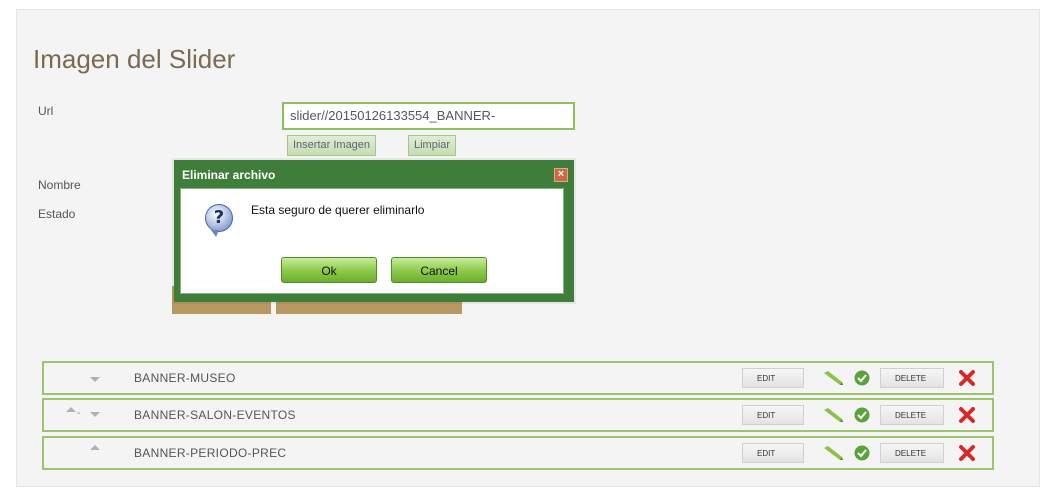  Describe the element at coordinates (57, 214) in the screenshot. I see `status-label: Estado` at that location.